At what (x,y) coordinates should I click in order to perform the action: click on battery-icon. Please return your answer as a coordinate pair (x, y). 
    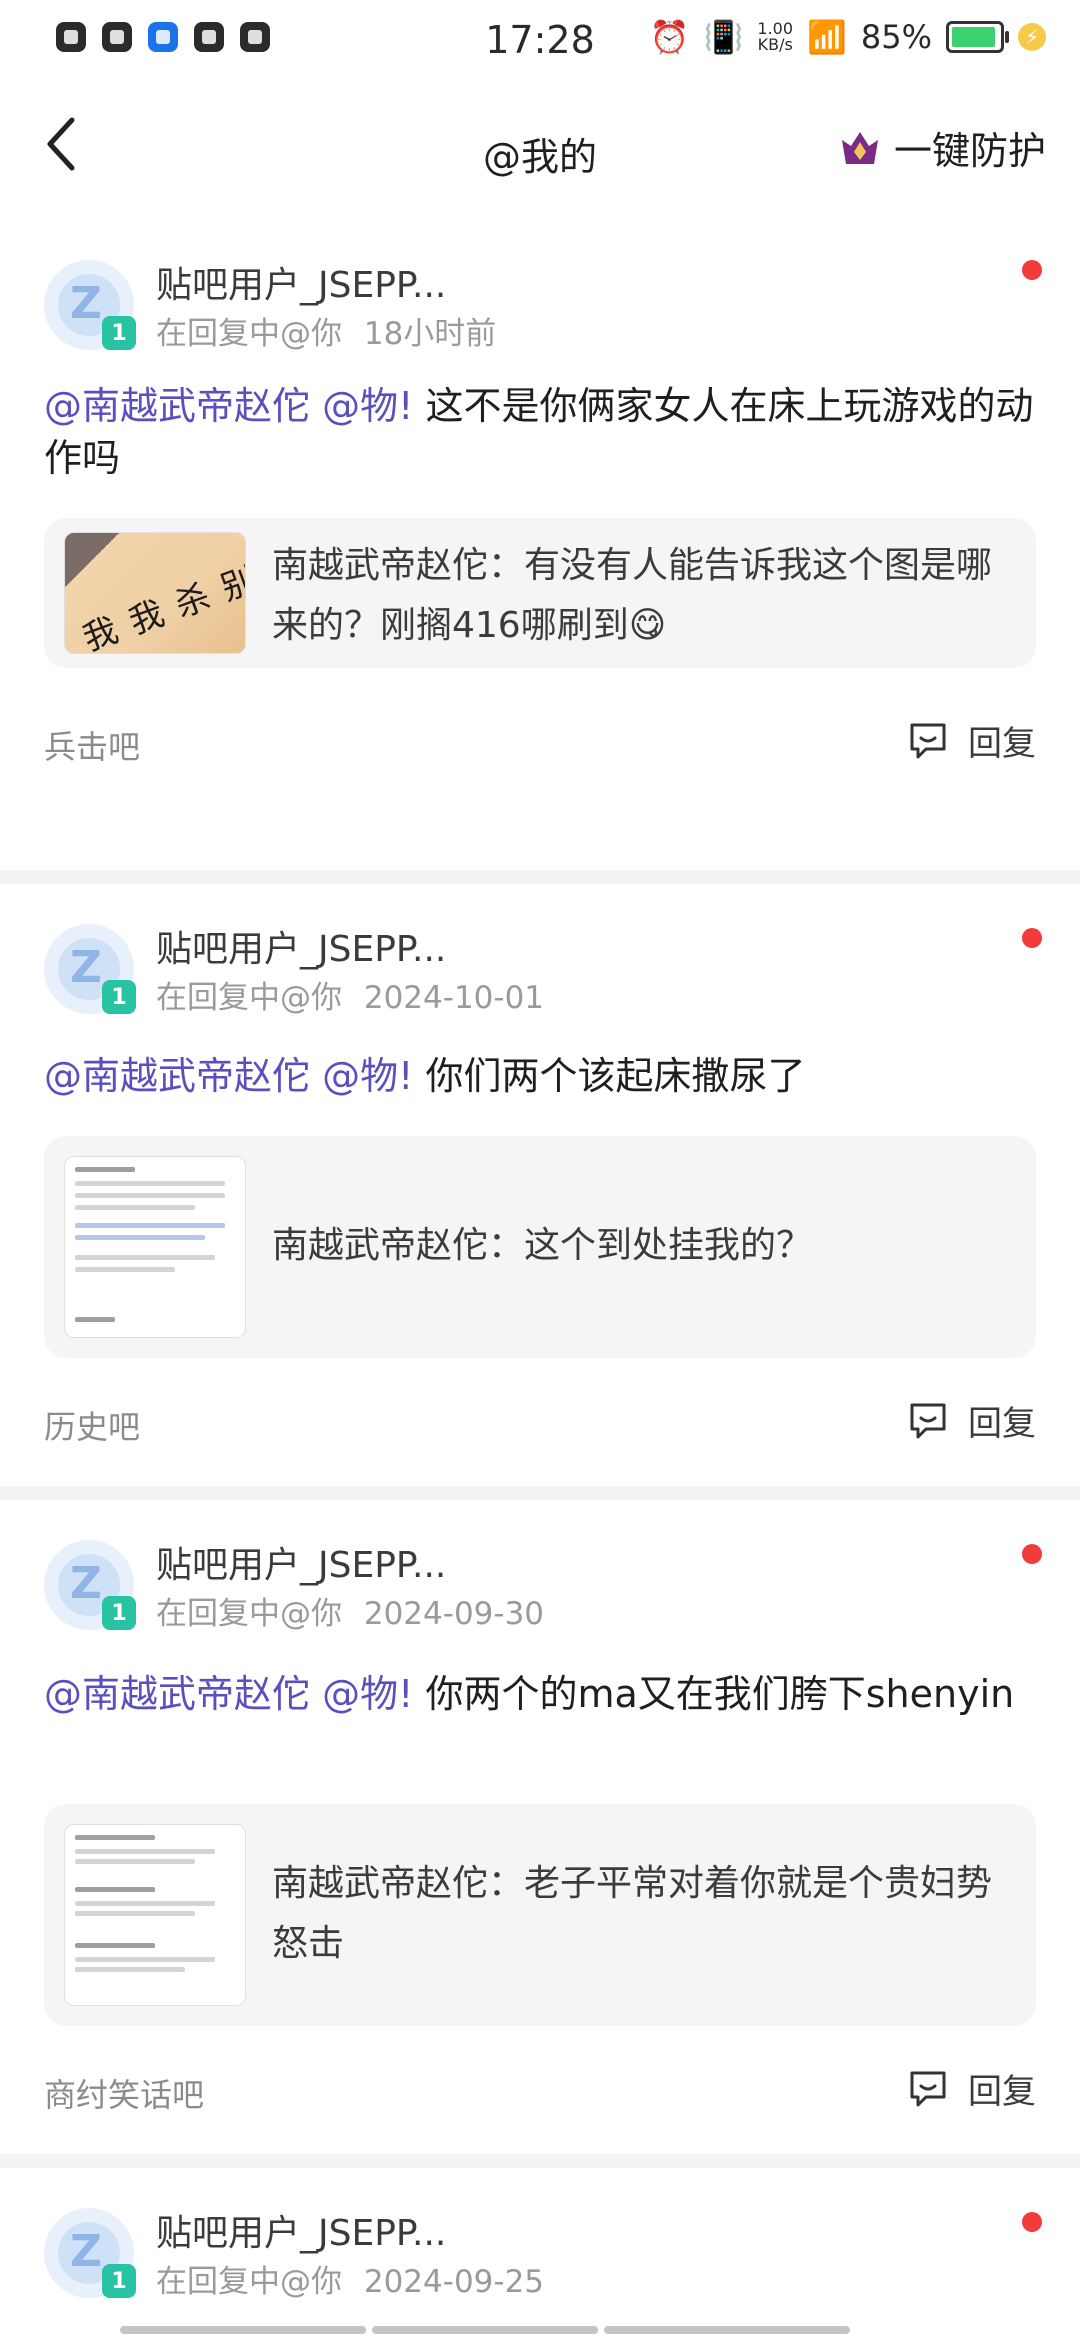
    Looking at the image, I should click on (977, 37).